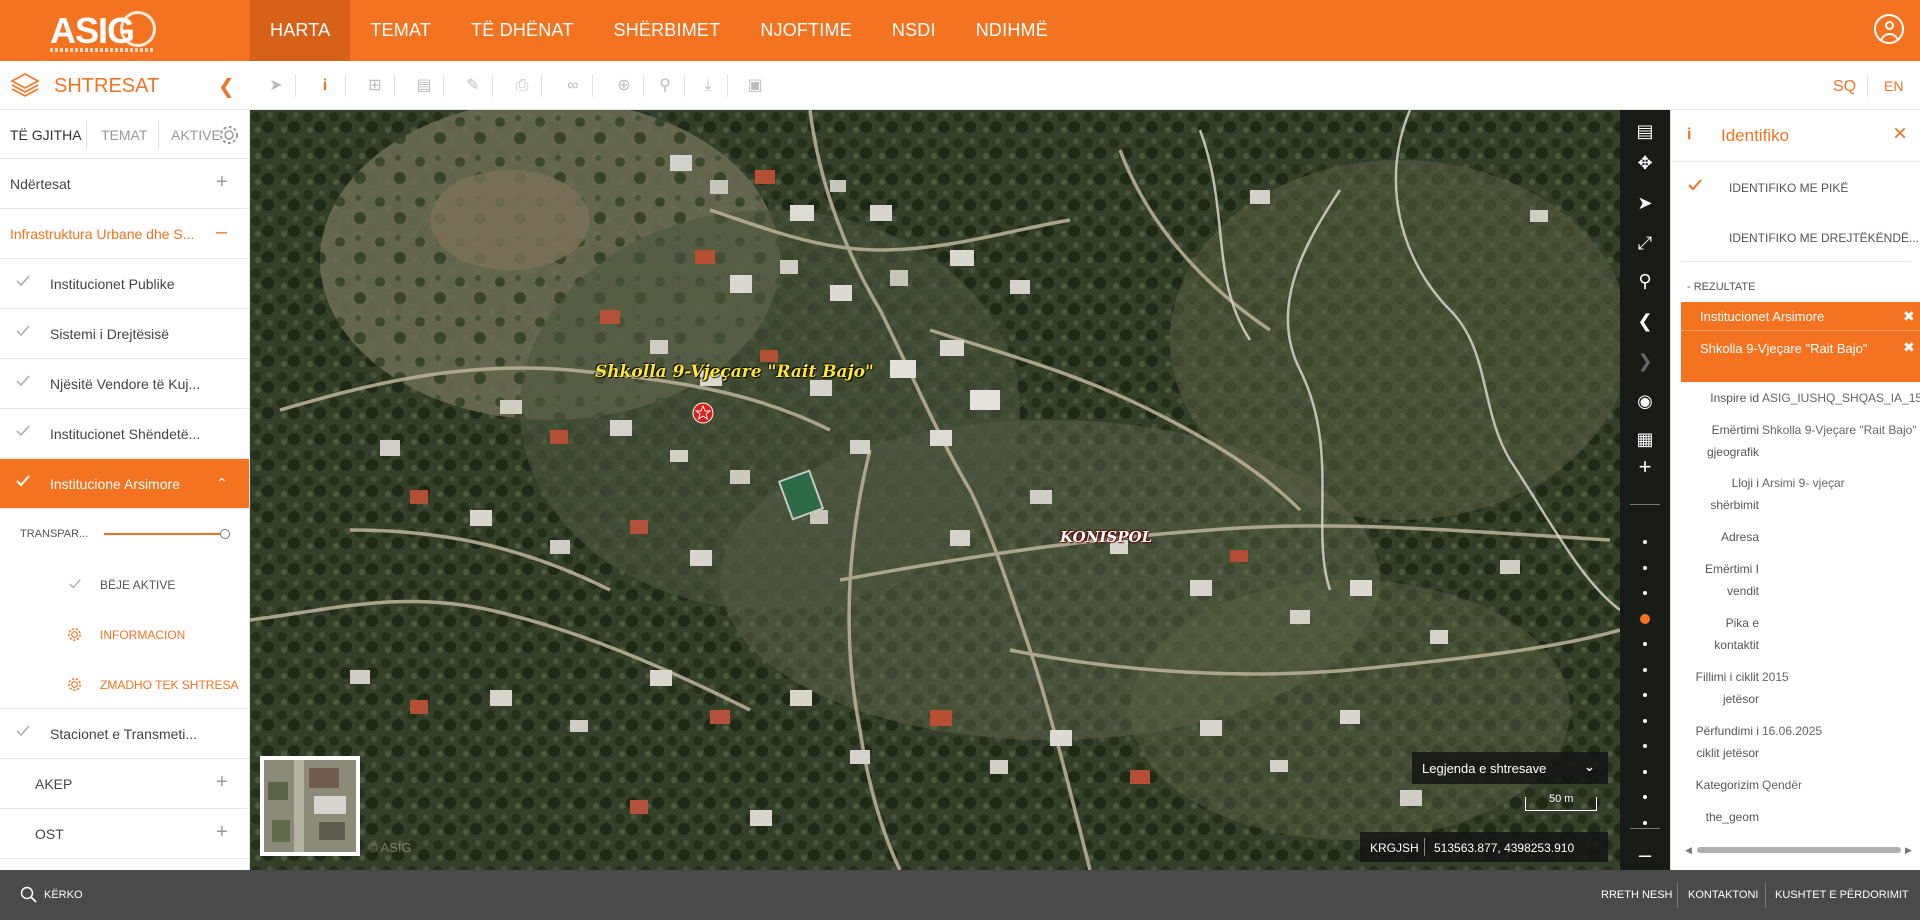 Image resolution: width=1920 pixels, height=920 pixels. Describe the element at coordinates (573, 86) in the screenshot. I see `link-icon: ∞` at that location.